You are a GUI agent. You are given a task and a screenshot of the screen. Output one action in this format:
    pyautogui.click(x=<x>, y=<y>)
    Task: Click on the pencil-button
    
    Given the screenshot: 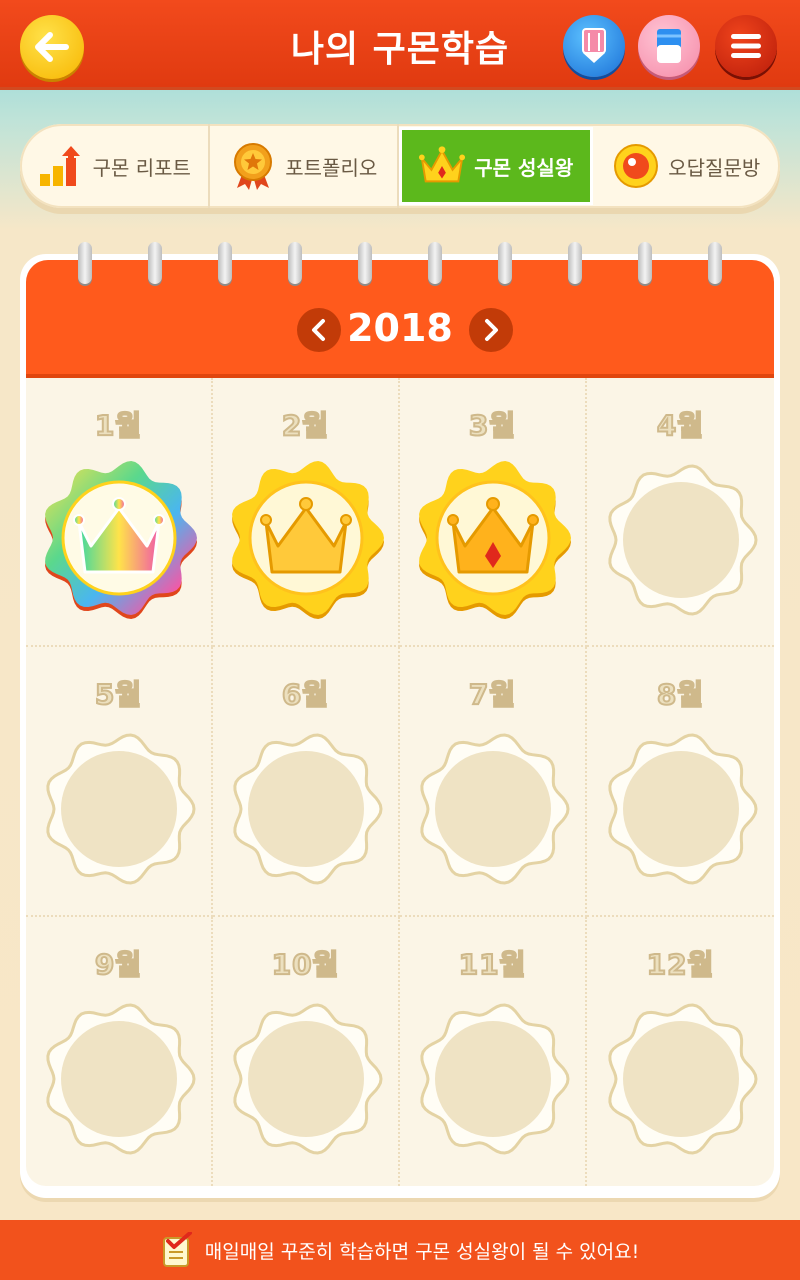 What is the action you would take?
    pyautogui.click(x=594, y=46)
    